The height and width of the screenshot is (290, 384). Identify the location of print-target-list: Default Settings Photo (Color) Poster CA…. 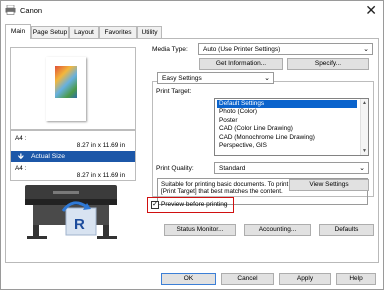
(291, 127).